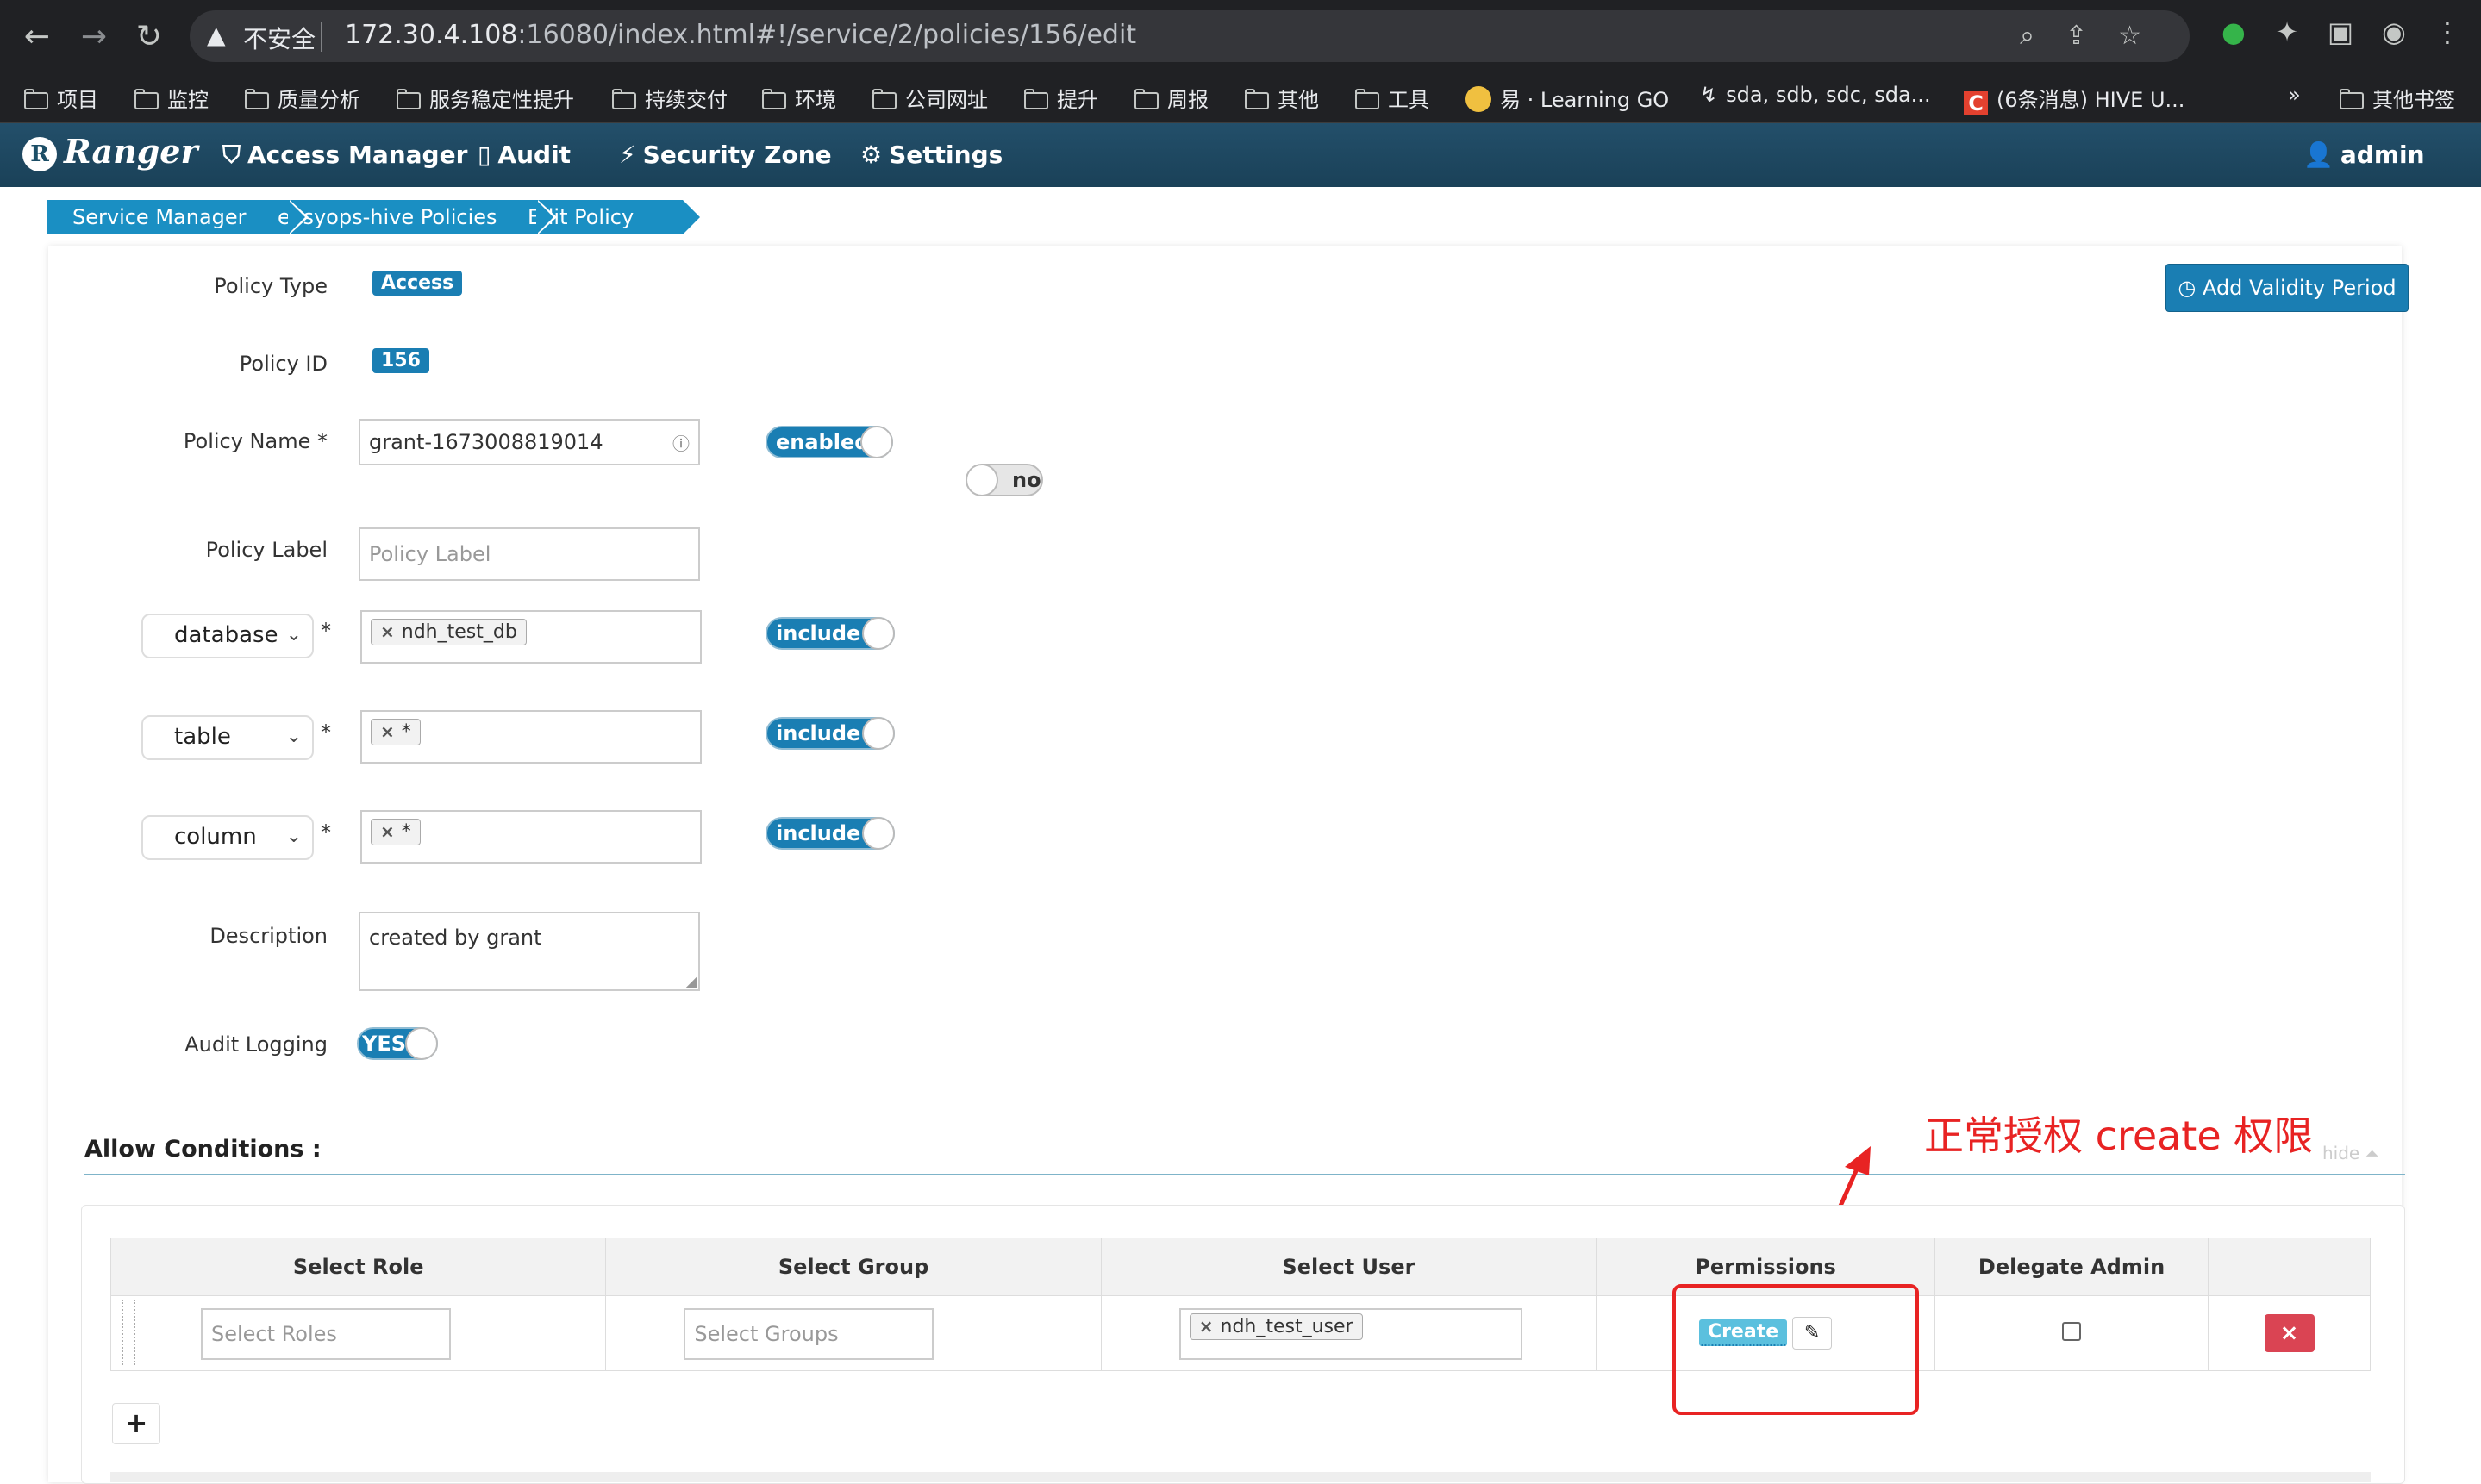  Describe the element at coordinates (431, 35) in the screenshot. I see `url-host: 172.30.4.108` at that location.